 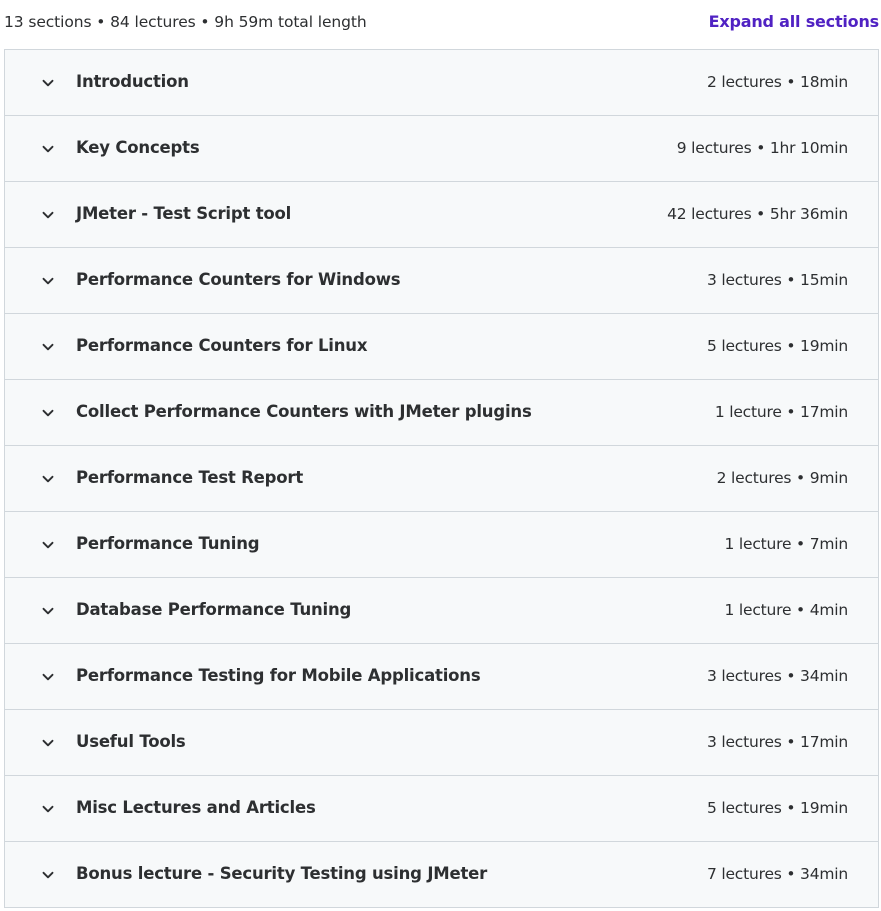 I want to click on section-title: Misc Lectures and Articles, so click(x=196, y=807).